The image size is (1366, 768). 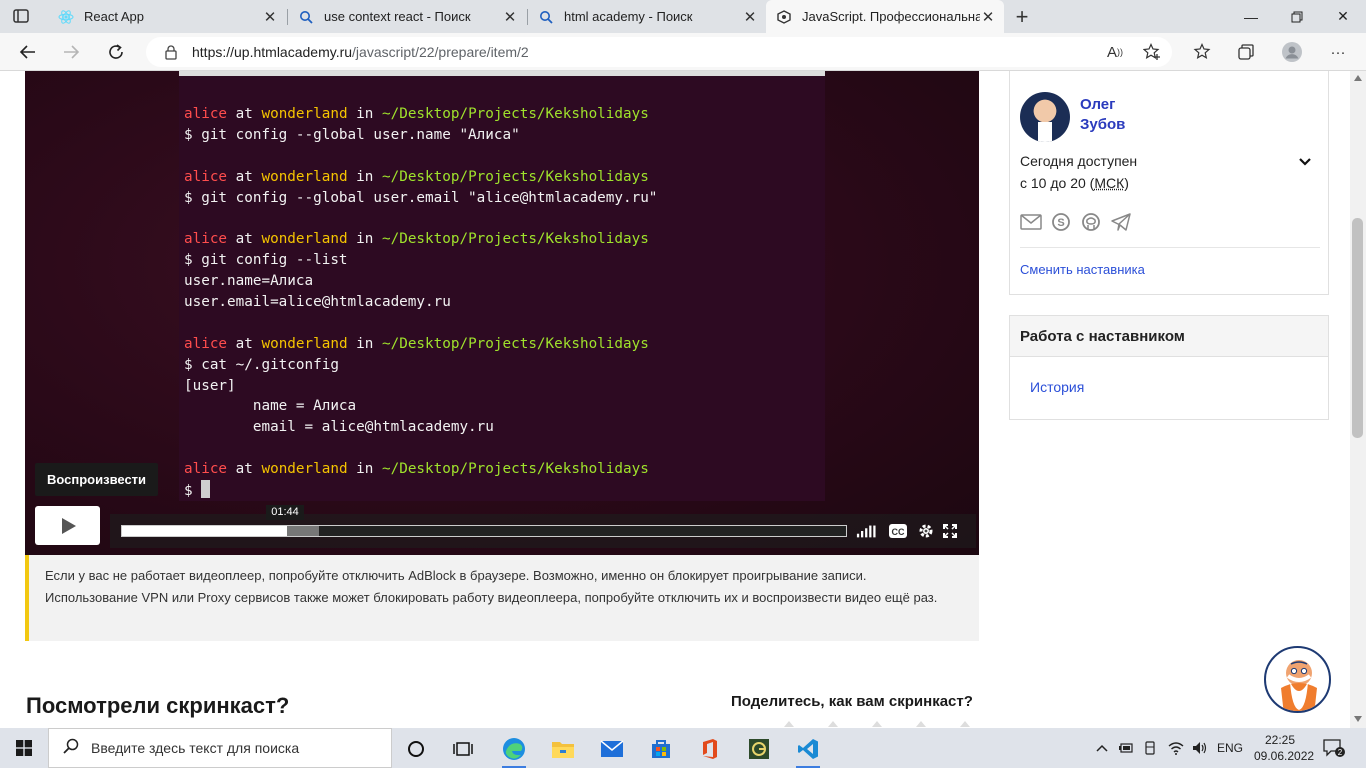 What do you see at coordinates (272, 52) in the screenshot?
I see `url-base: https://up.htmlacademy.ru` at bounding box center [272, 52].